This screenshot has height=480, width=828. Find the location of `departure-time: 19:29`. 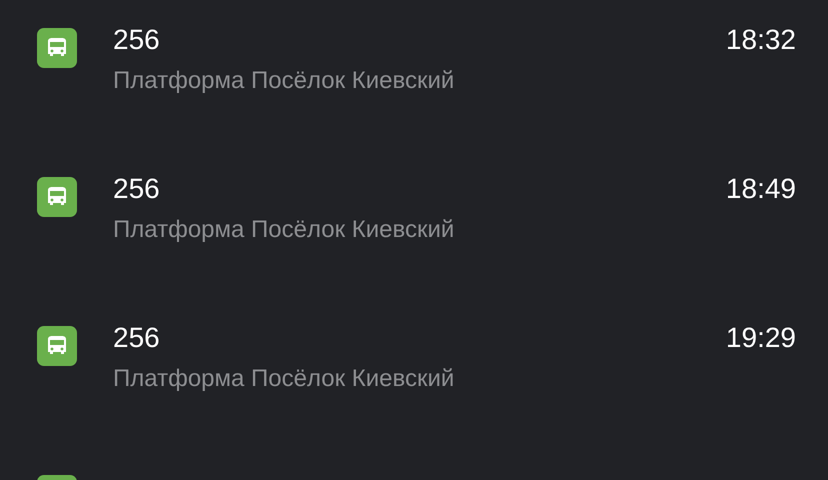

departure-time: 19:29 is located at coordinates (761, 338).